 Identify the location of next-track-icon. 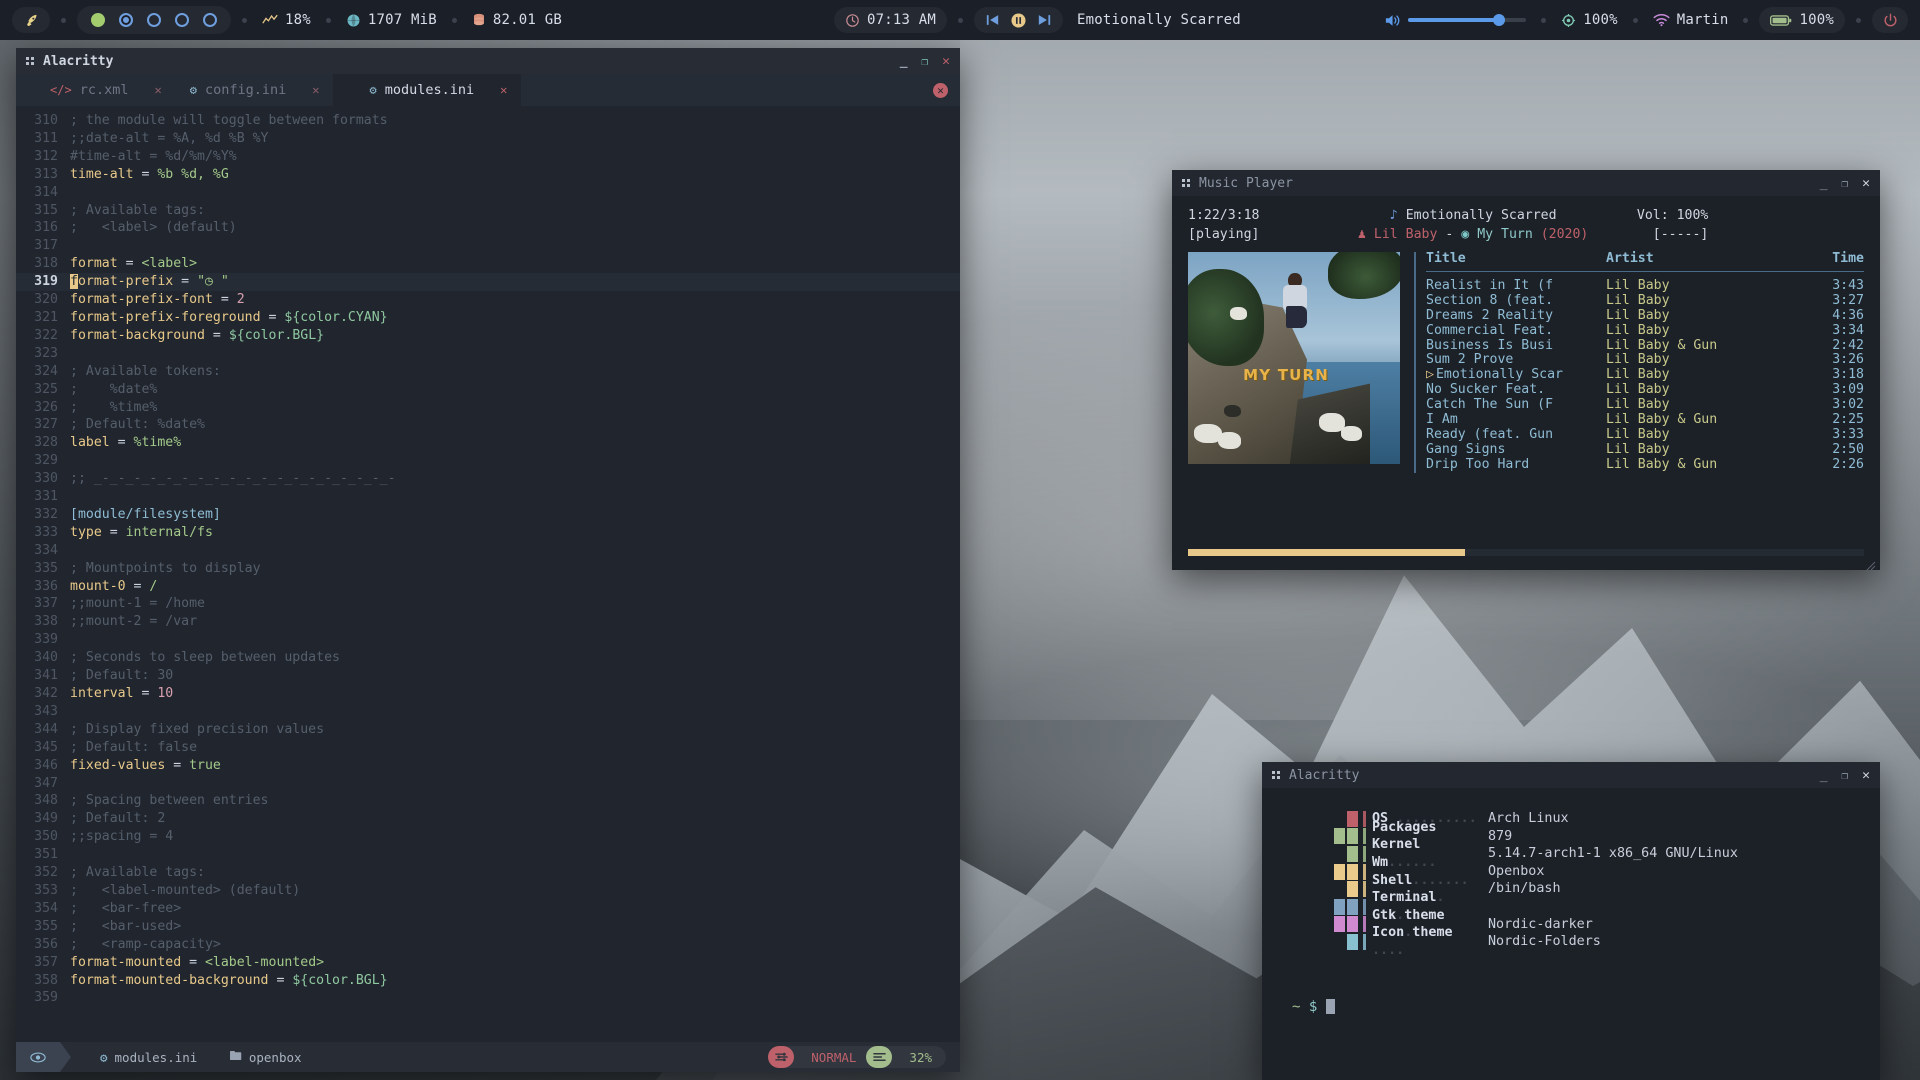
(1044, 20).